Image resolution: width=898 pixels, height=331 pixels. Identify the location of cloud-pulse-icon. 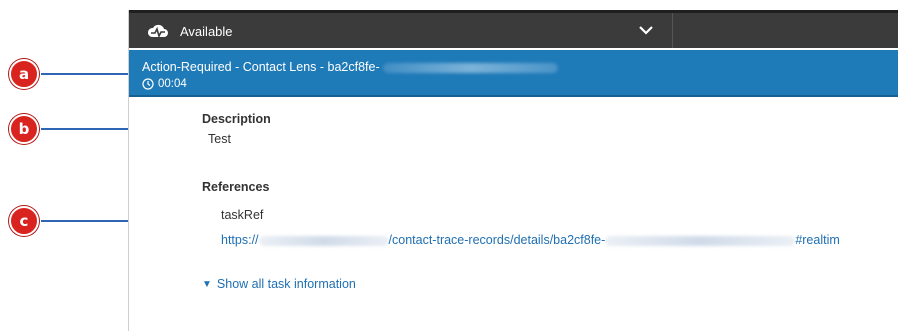
(157, 31).